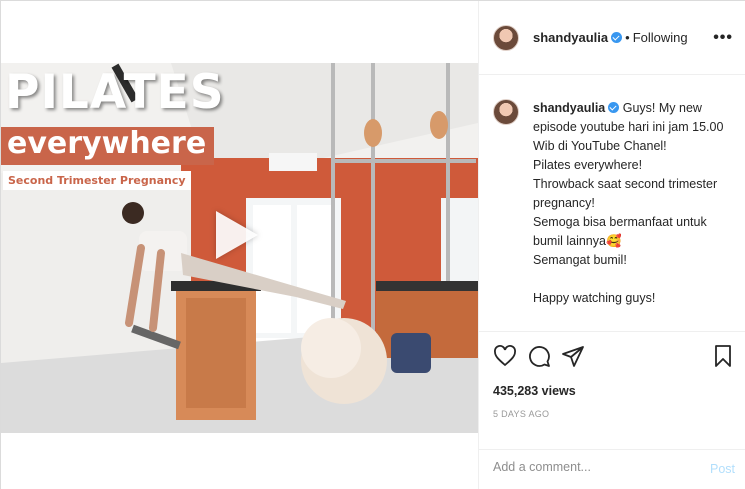  Describe the element at coordinates (593, 467) in the screenshot. I see `comment-input` at that location.